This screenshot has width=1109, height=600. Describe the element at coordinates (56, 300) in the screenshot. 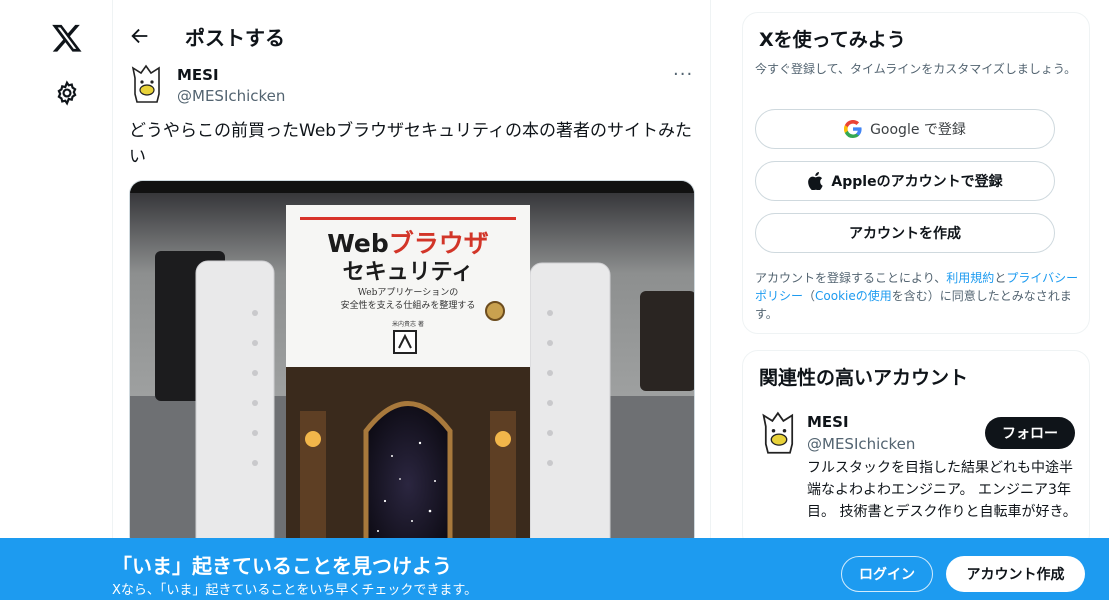

I see `left-nav` at that location.